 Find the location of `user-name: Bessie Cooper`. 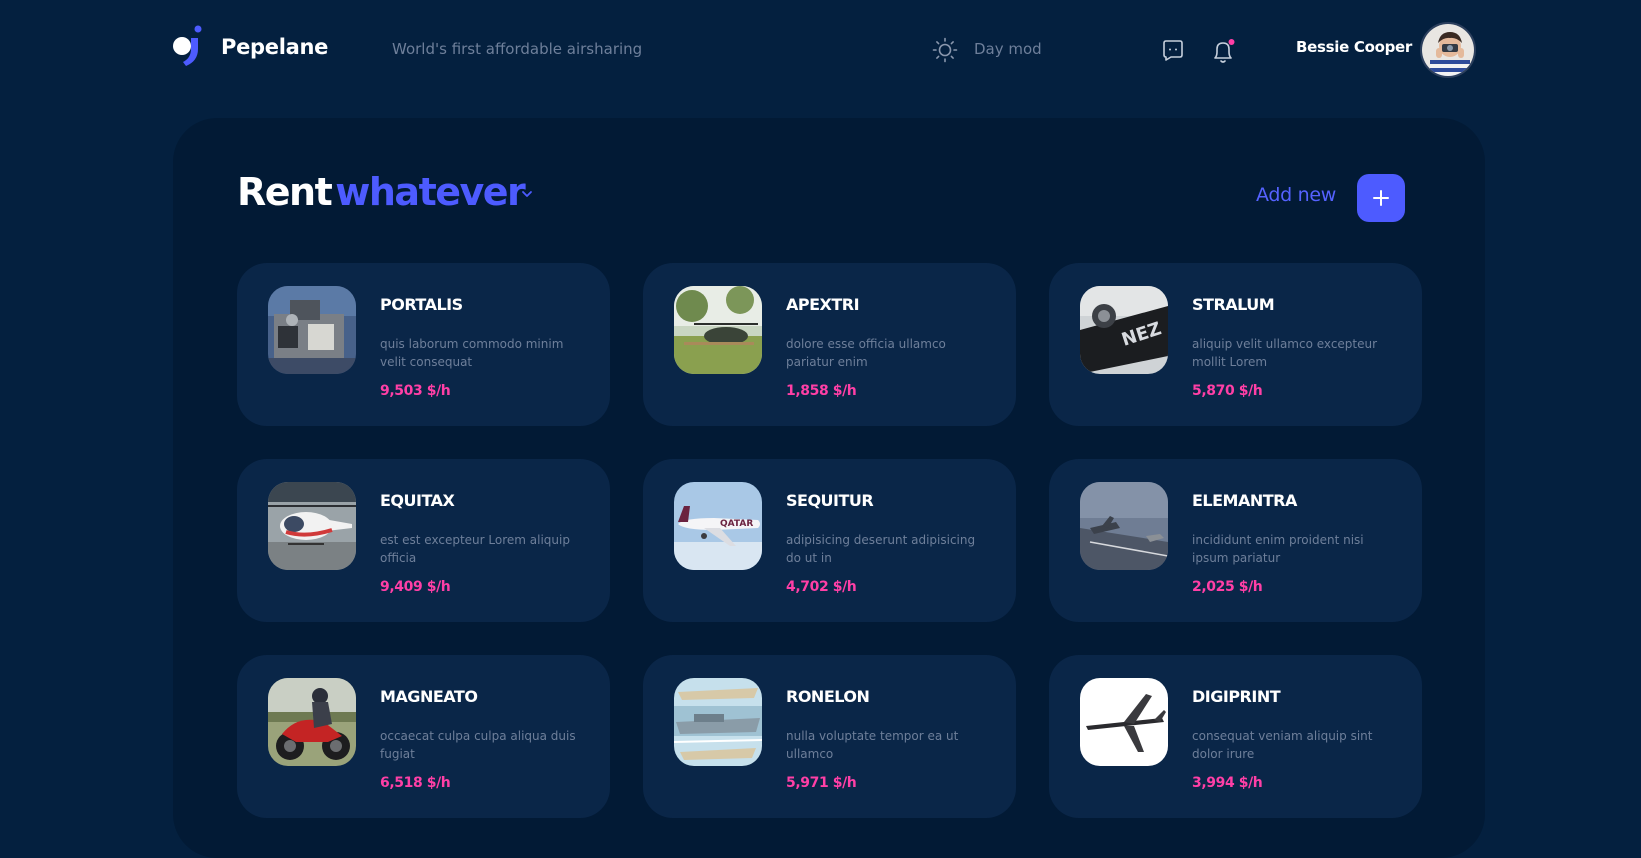

user-name: Bessie Cooper is located at coordinates (1354, 47).